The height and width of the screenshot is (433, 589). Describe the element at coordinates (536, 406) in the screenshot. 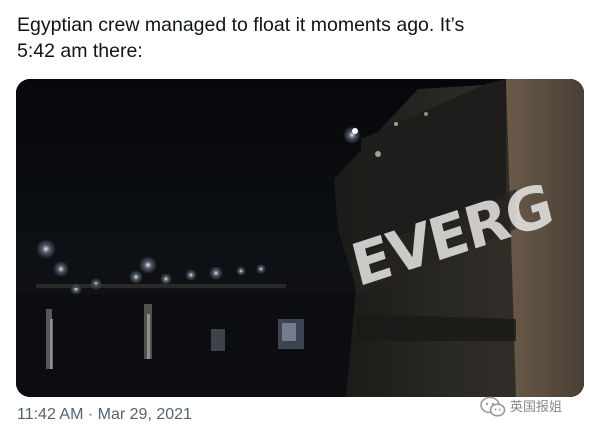

I see `watermark-text: 英国报姐` at that location.